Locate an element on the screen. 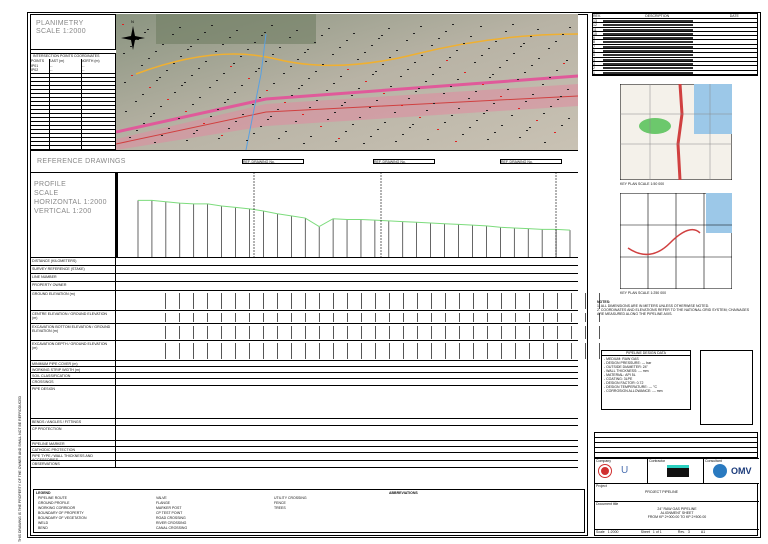 The height and width of the screenshot is (544, 768). legend-item: RIVER CROSSING is located at coordinates (171, 523).